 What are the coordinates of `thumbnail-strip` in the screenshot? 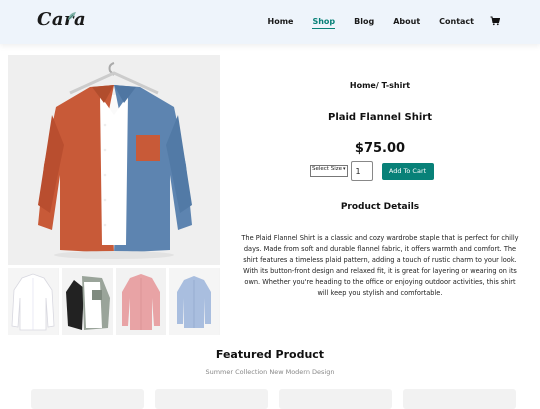 It's located at (114, 301).